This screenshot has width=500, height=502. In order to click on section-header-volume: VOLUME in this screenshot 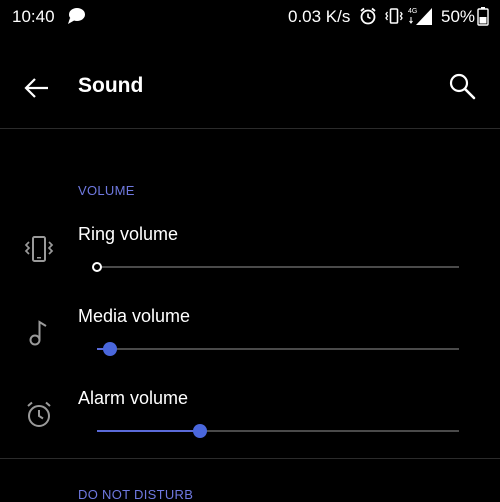, I will do `click(106, 190)`.